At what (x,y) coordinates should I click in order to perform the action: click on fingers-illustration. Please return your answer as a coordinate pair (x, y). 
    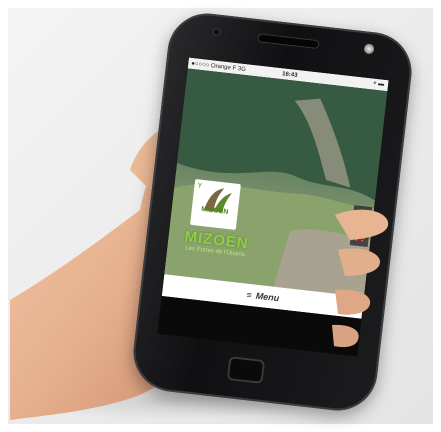
    Looking at the image, I should click on (360, 278).